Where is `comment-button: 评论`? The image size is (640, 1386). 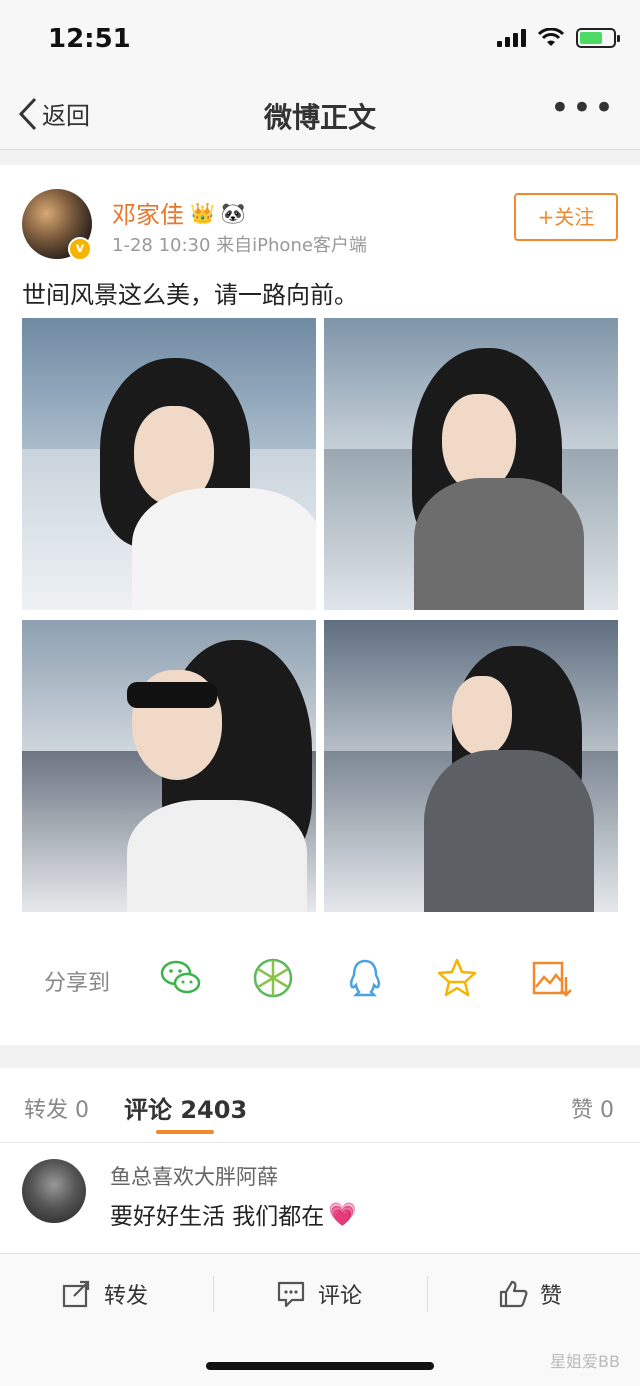 comment-button: 评论 is located at coordinates (319, 1294).